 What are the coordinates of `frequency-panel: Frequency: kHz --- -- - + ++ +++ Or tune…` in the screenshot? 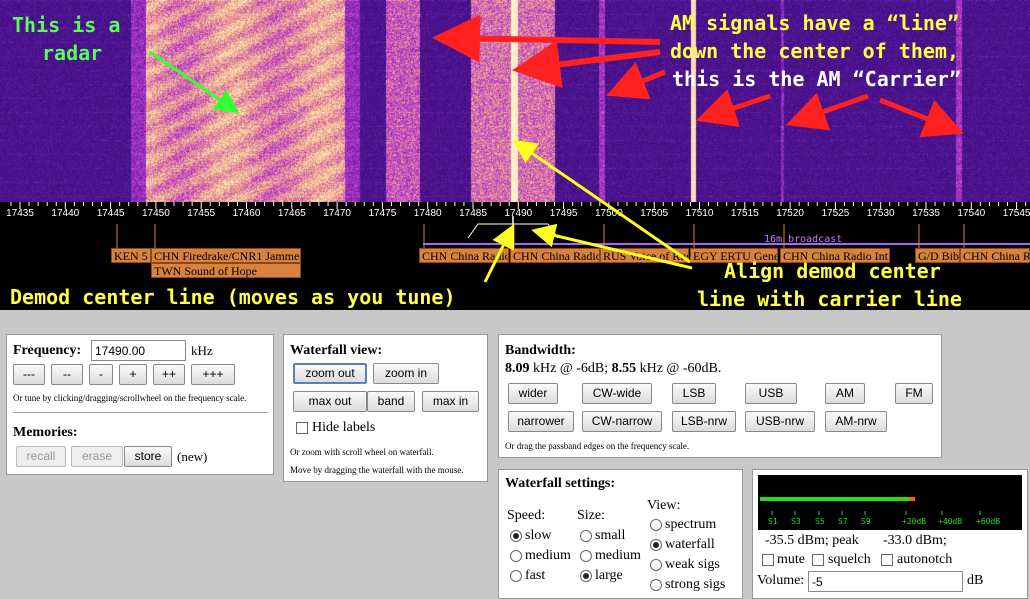 It's located at (140, 404).